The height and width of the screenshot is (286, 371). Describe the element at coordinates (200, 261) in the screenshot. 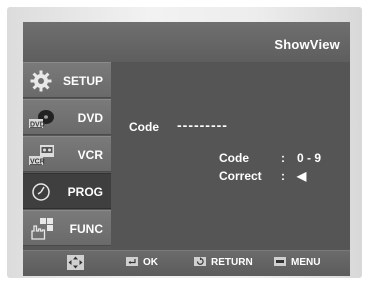

I see `return-icon` at that location.